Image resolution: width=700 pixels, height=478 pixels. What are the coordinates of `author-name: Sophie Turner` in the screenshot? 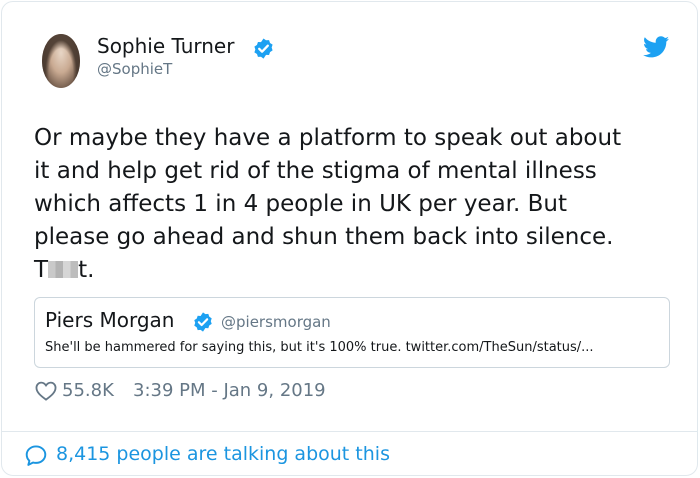 It's located at (165, 46).